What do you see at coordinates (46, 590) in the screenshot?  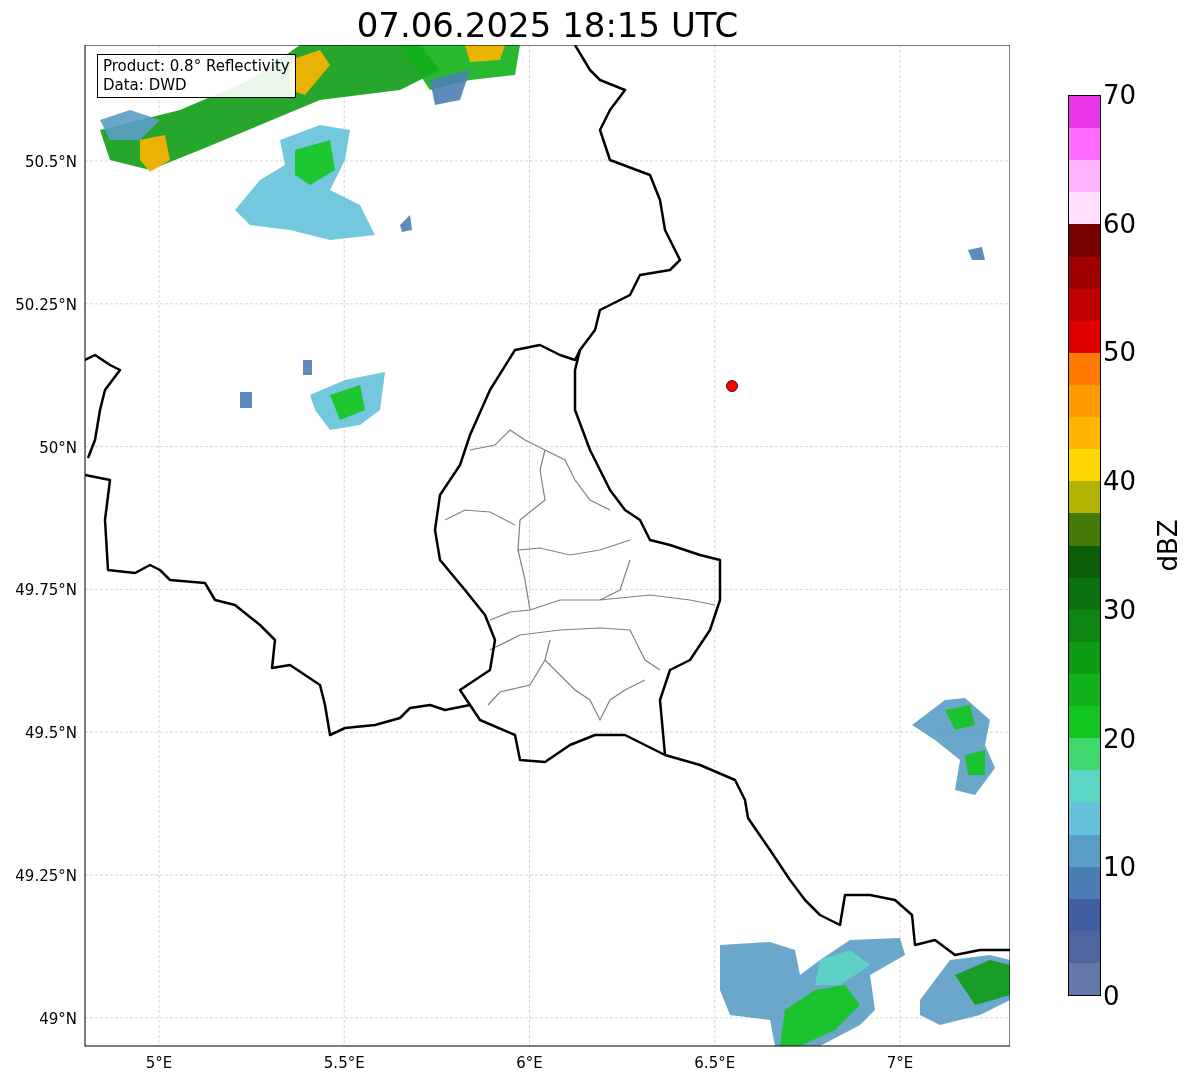 I see `latitude-tick-label: 49.75°N` at bounding box center [46, 590].